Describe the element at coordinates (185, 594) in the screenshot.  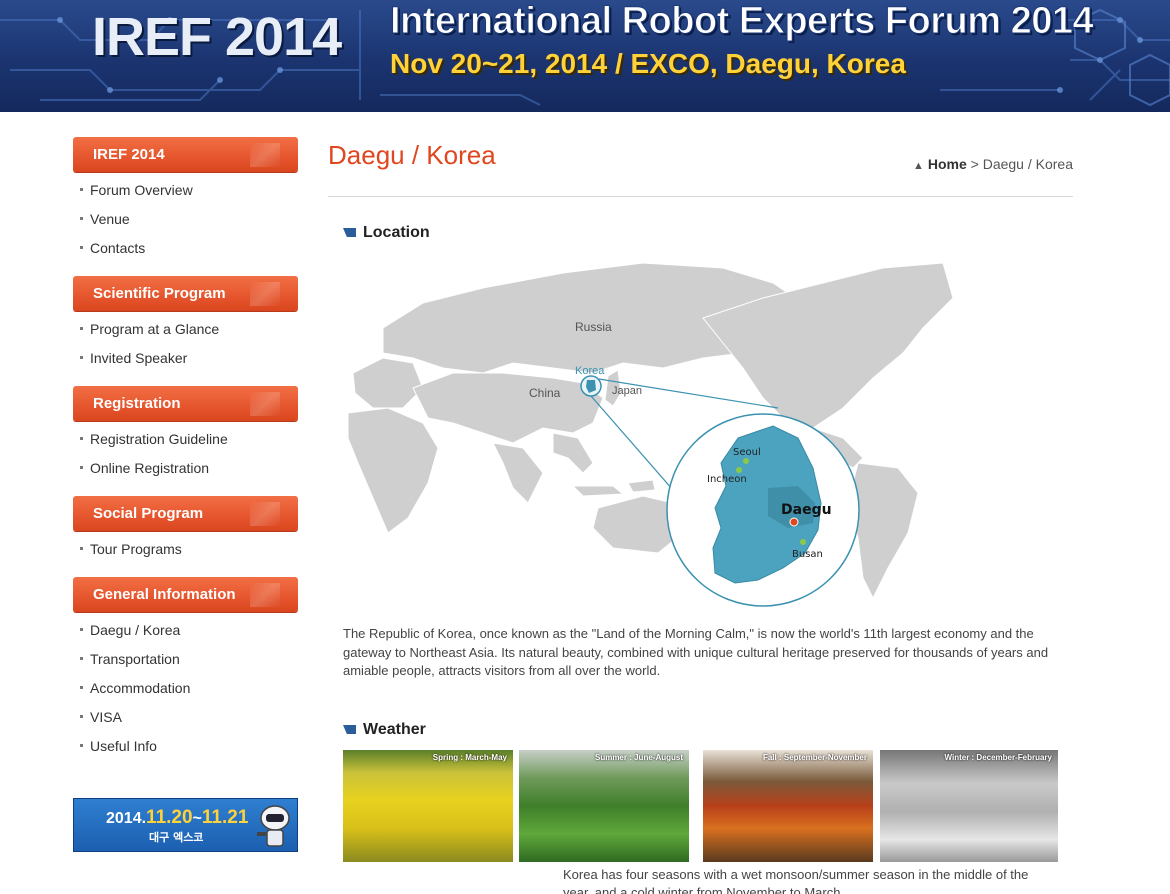
I see `sidebar-section-general-information: General Information` at that location.